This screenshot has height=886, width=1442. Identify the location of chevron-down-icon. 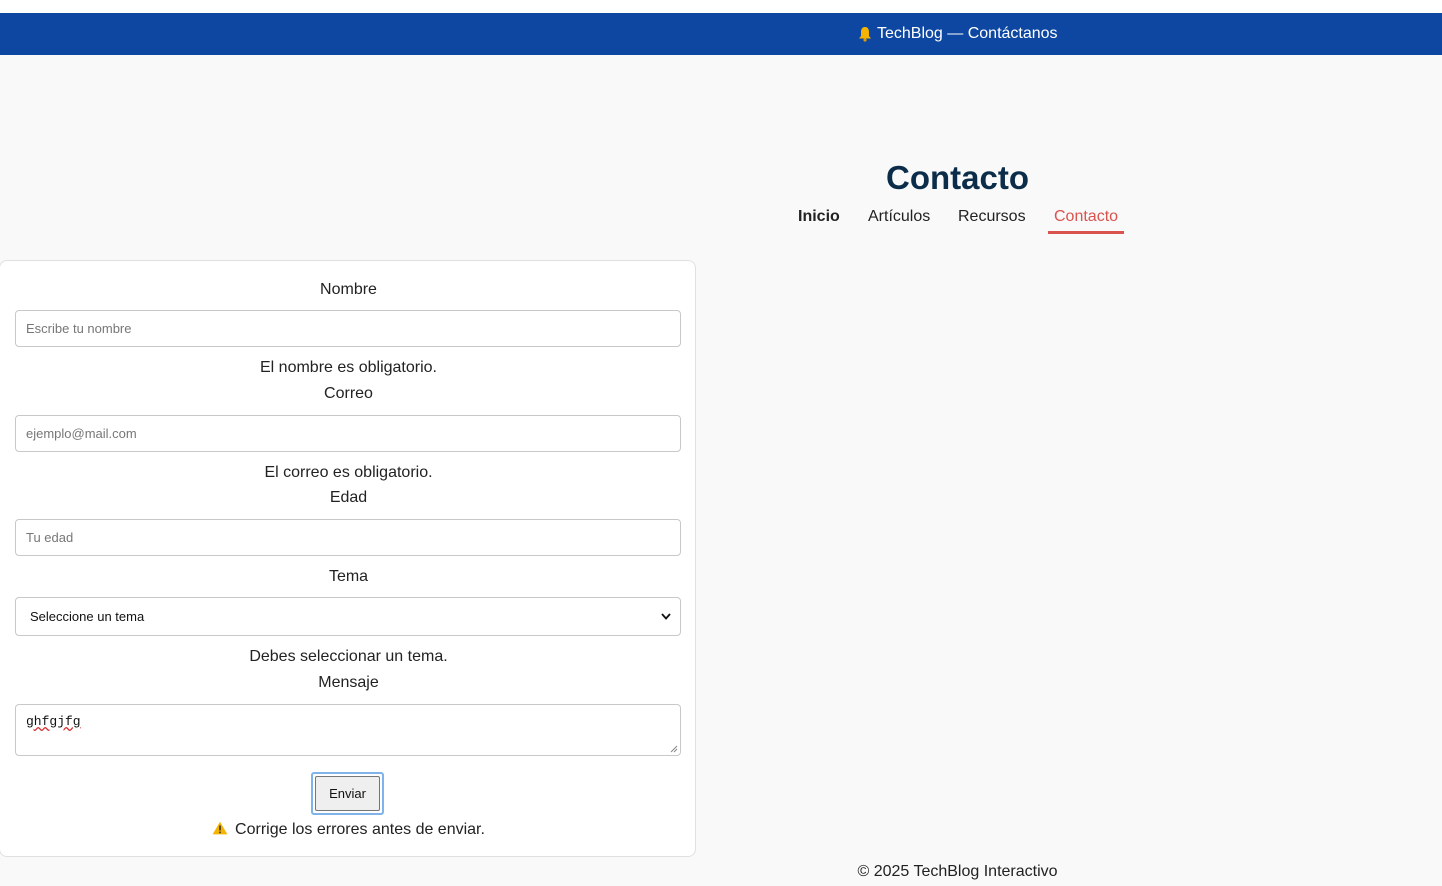
(666, 616).